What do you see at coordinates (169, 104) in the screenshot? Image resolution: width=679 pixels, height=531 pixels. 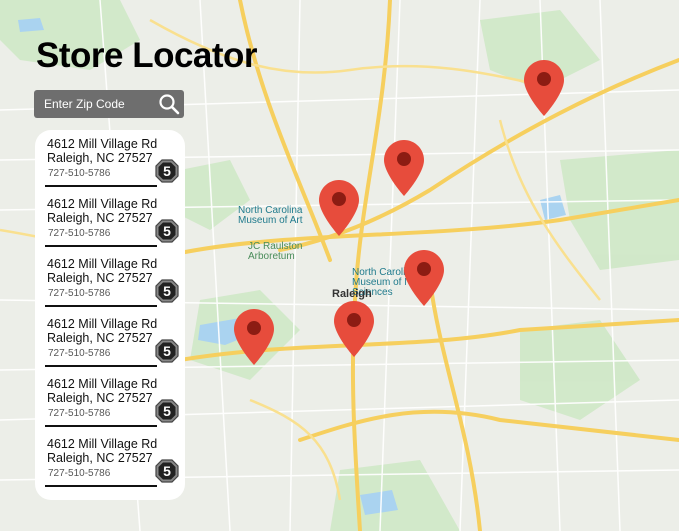 I see `search-icon` at bounding box center [169, 104].